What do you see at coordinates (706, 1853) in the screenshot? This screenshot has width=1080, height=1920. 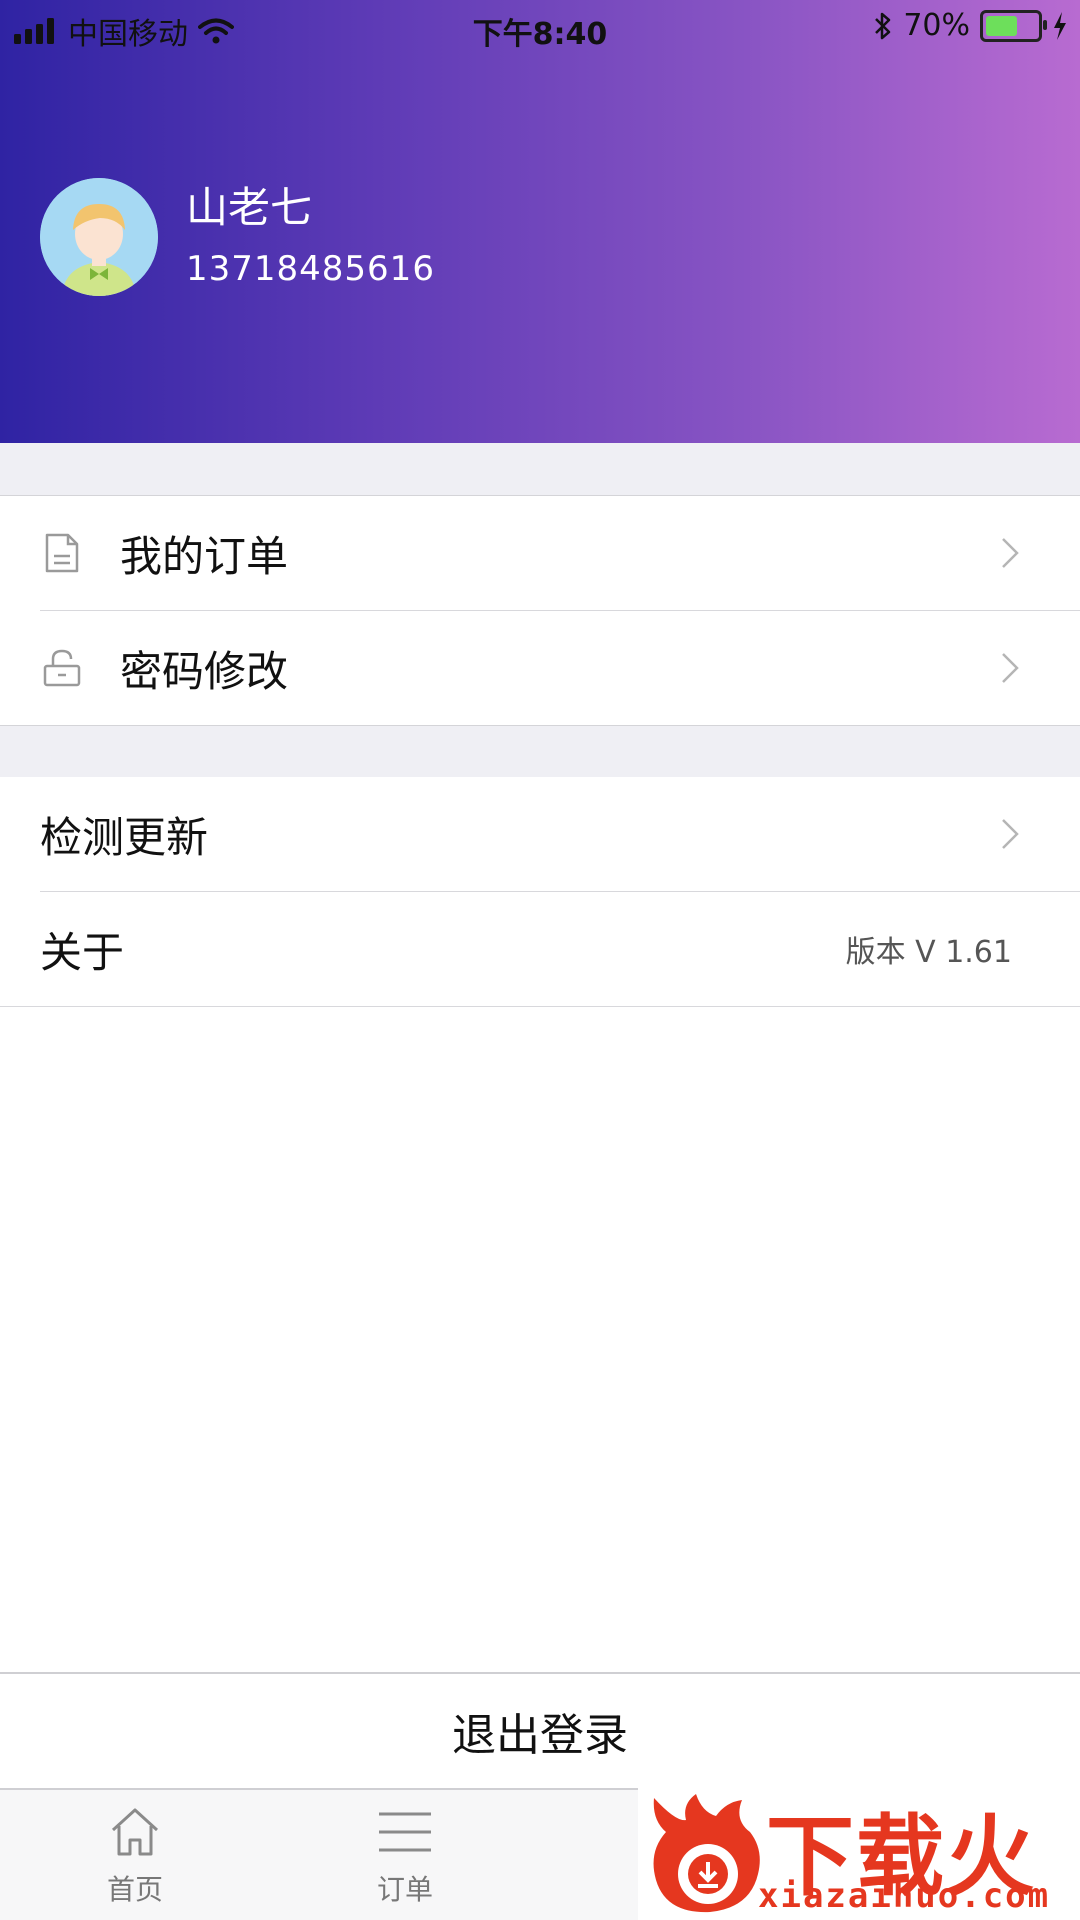 I see `flame-logo-icon` at bounding box center [706, 1853].